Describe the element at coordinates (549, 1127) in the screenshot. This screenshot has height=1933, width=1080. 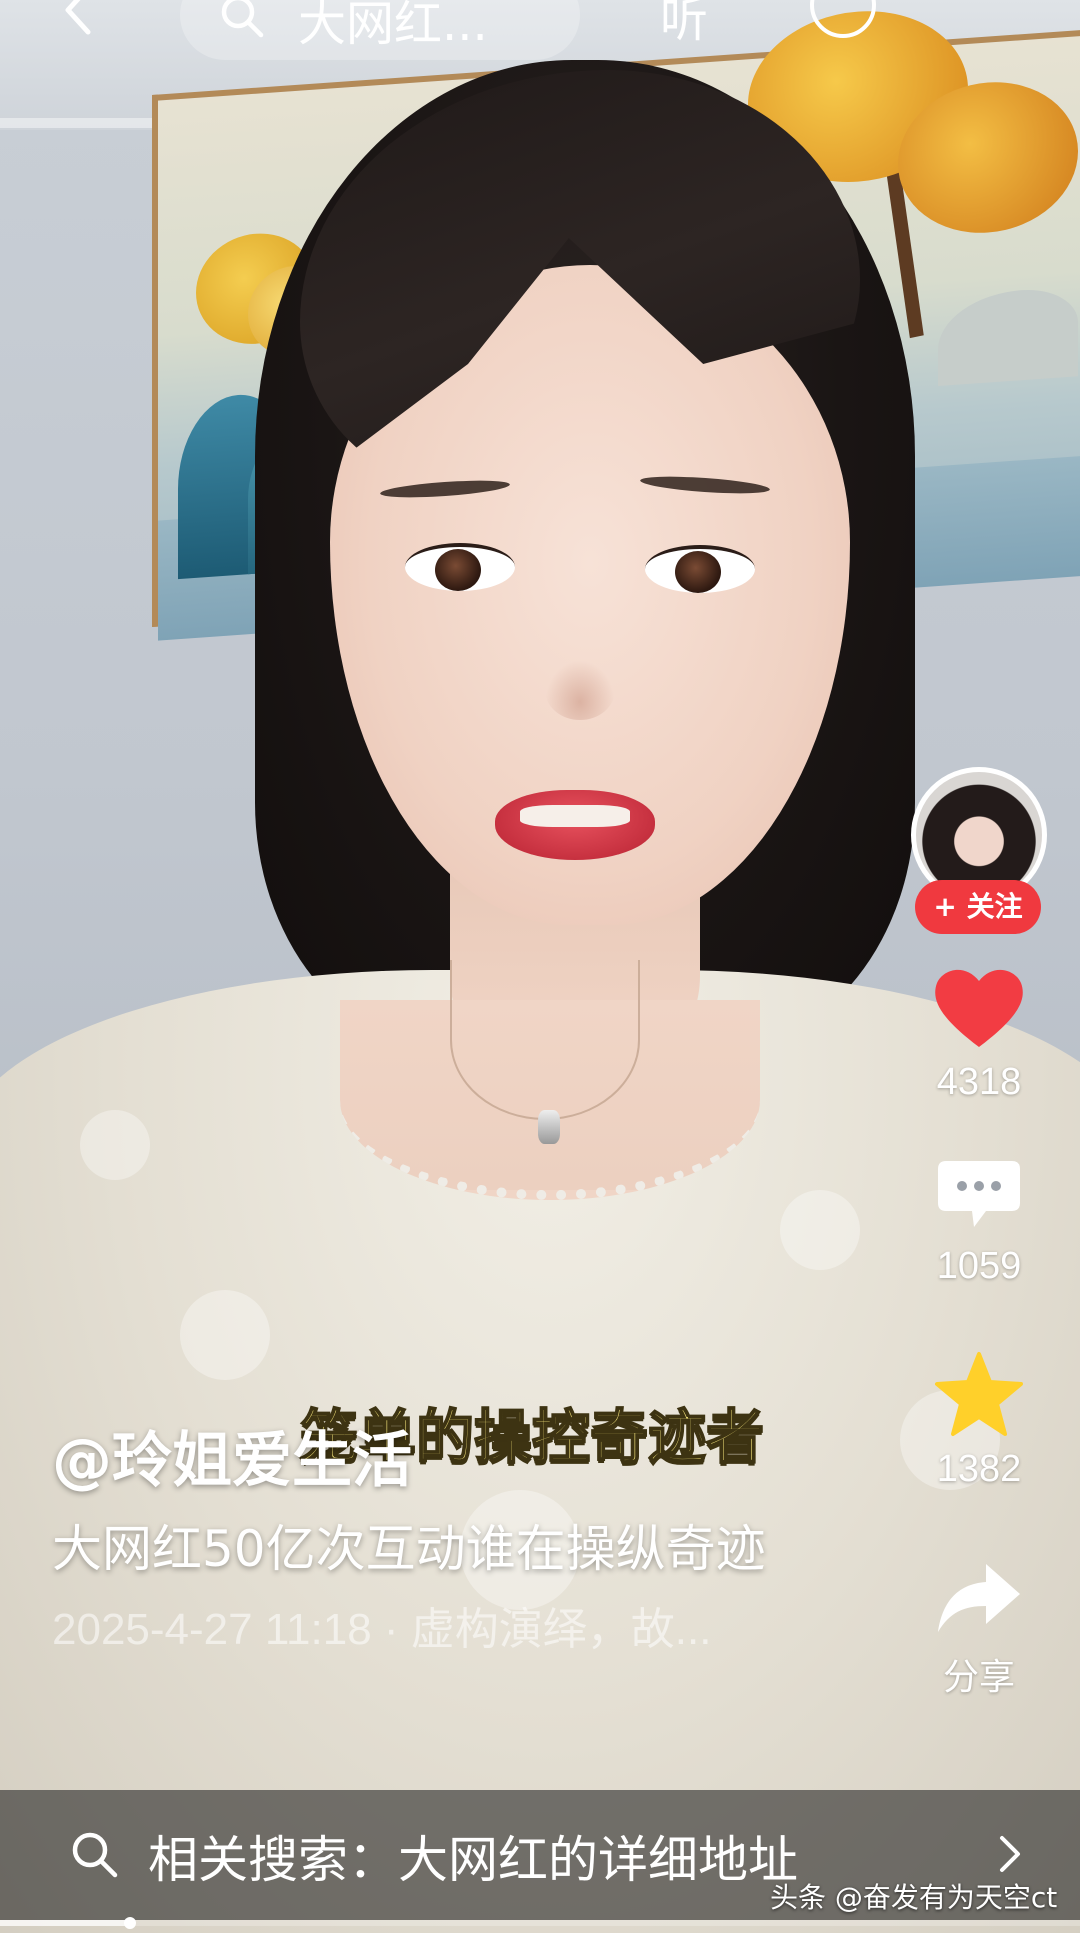
I see `presenter-pendant` at that location.